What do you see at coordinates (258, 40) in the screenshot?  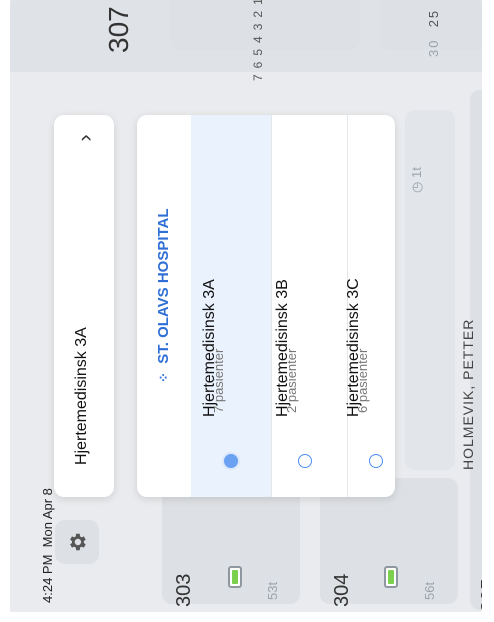 I see `scale-left-labels: 76543210` at bounding box center [258, 40].